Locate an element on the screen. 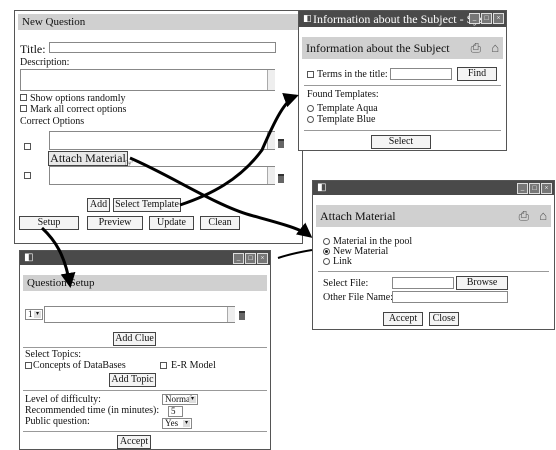 The height and width of the screenshot is (450, 556). terms-in-title-label: Terms in the title: is located at coordinates (352, 74).